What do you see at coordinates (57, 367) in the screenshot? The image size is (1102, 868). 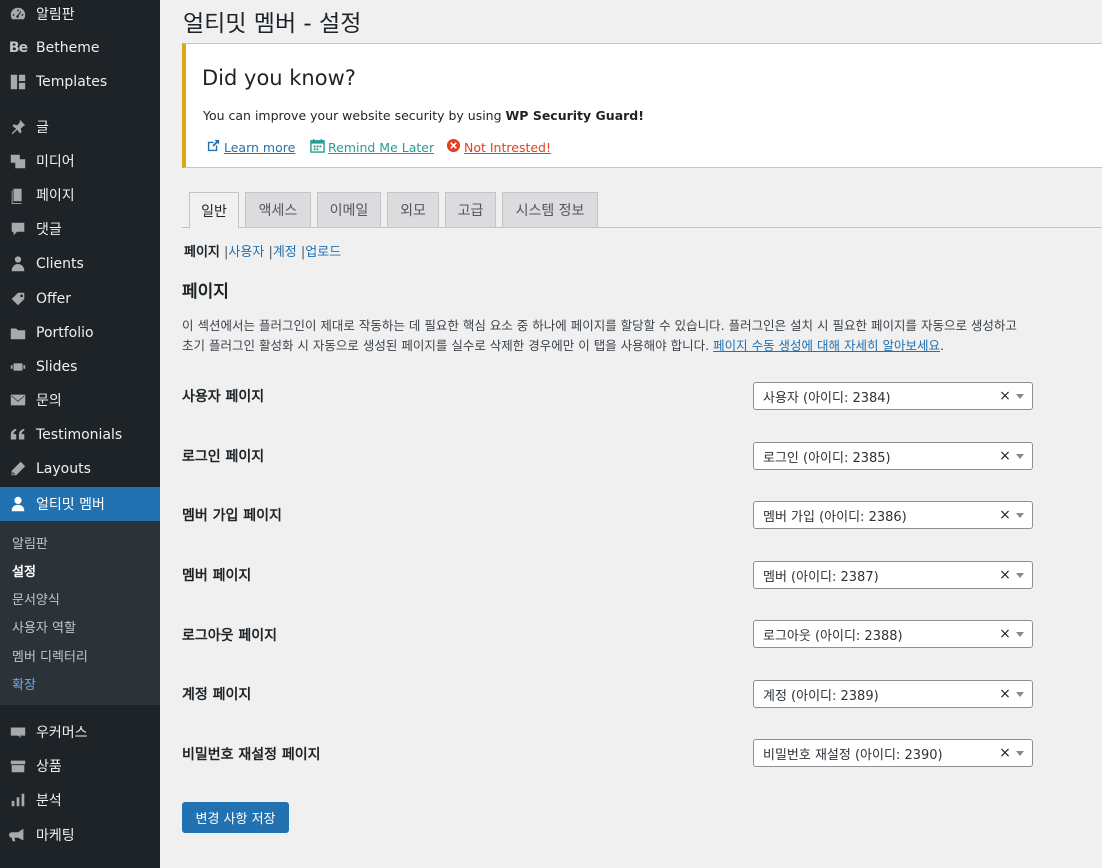 I see `sidebar-item-label: Slides` at bounding box center [57, 367].